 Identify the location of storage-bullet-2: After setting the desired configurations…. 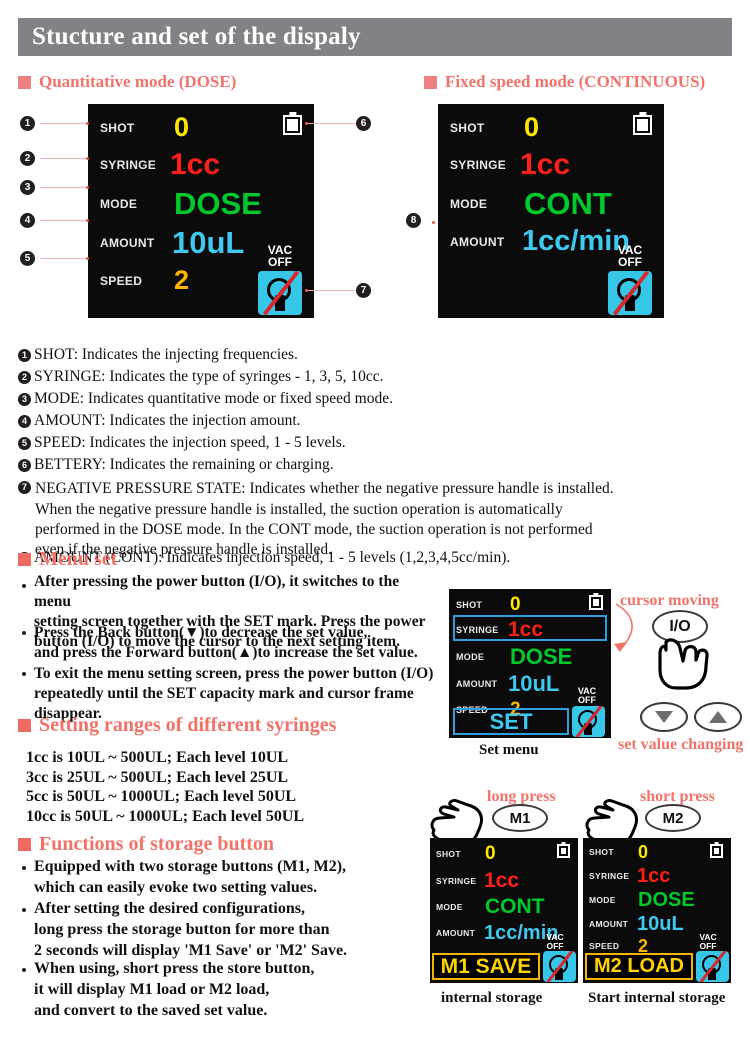
(191, 929).